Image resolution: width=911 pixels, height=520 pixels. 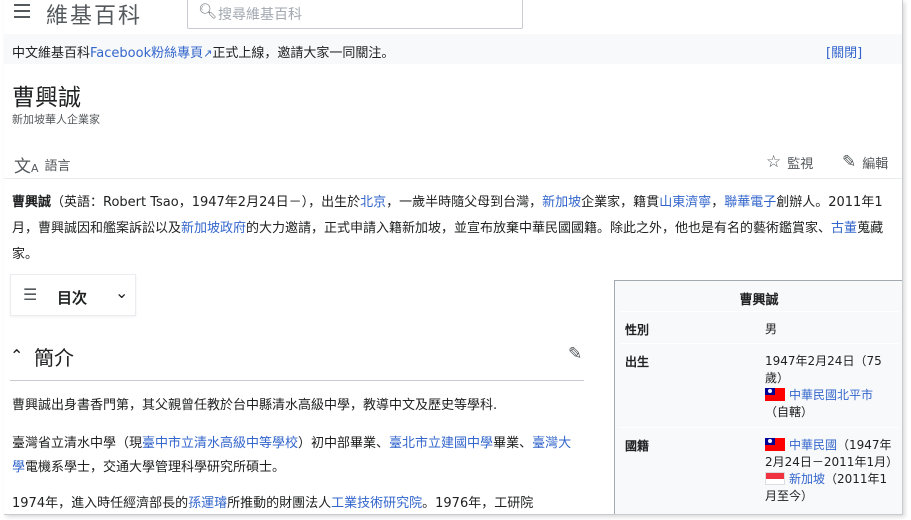 What do you see at coordinates (844, 51) in the screenshot?
I see `close-notice-link: [關閉]` at bounding box center [844, 51].